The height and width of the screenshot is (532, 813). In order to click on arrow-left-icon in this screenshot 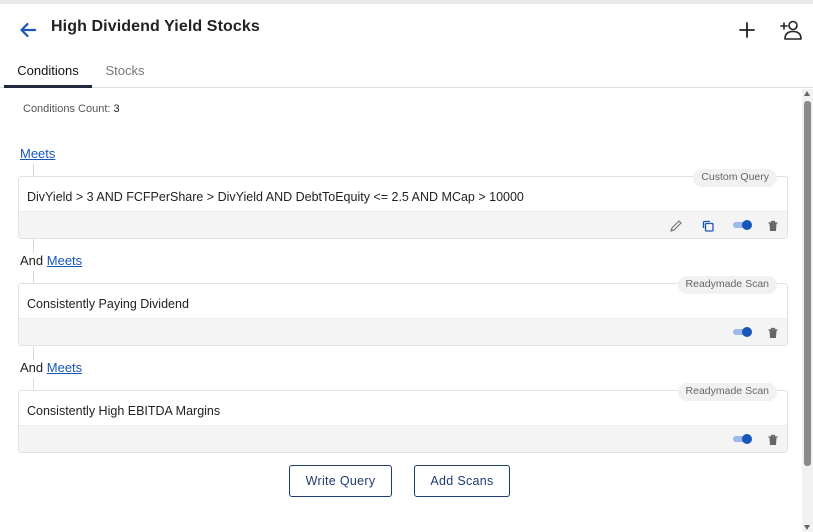, I will do `click(28, 30)`.